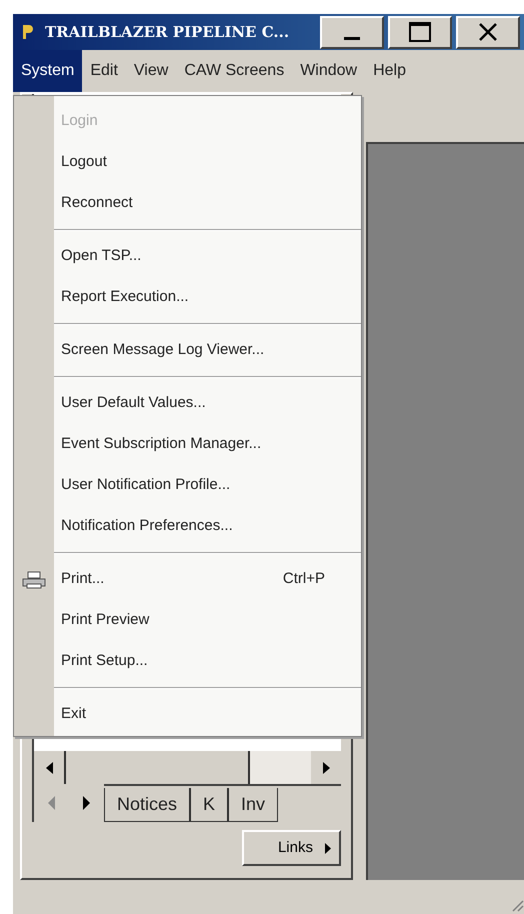 This screenshot has height=914, width=524. Describe the element at coordinates (151, 71) in the screenshot. I see `menu-bar-item: View` at that location.